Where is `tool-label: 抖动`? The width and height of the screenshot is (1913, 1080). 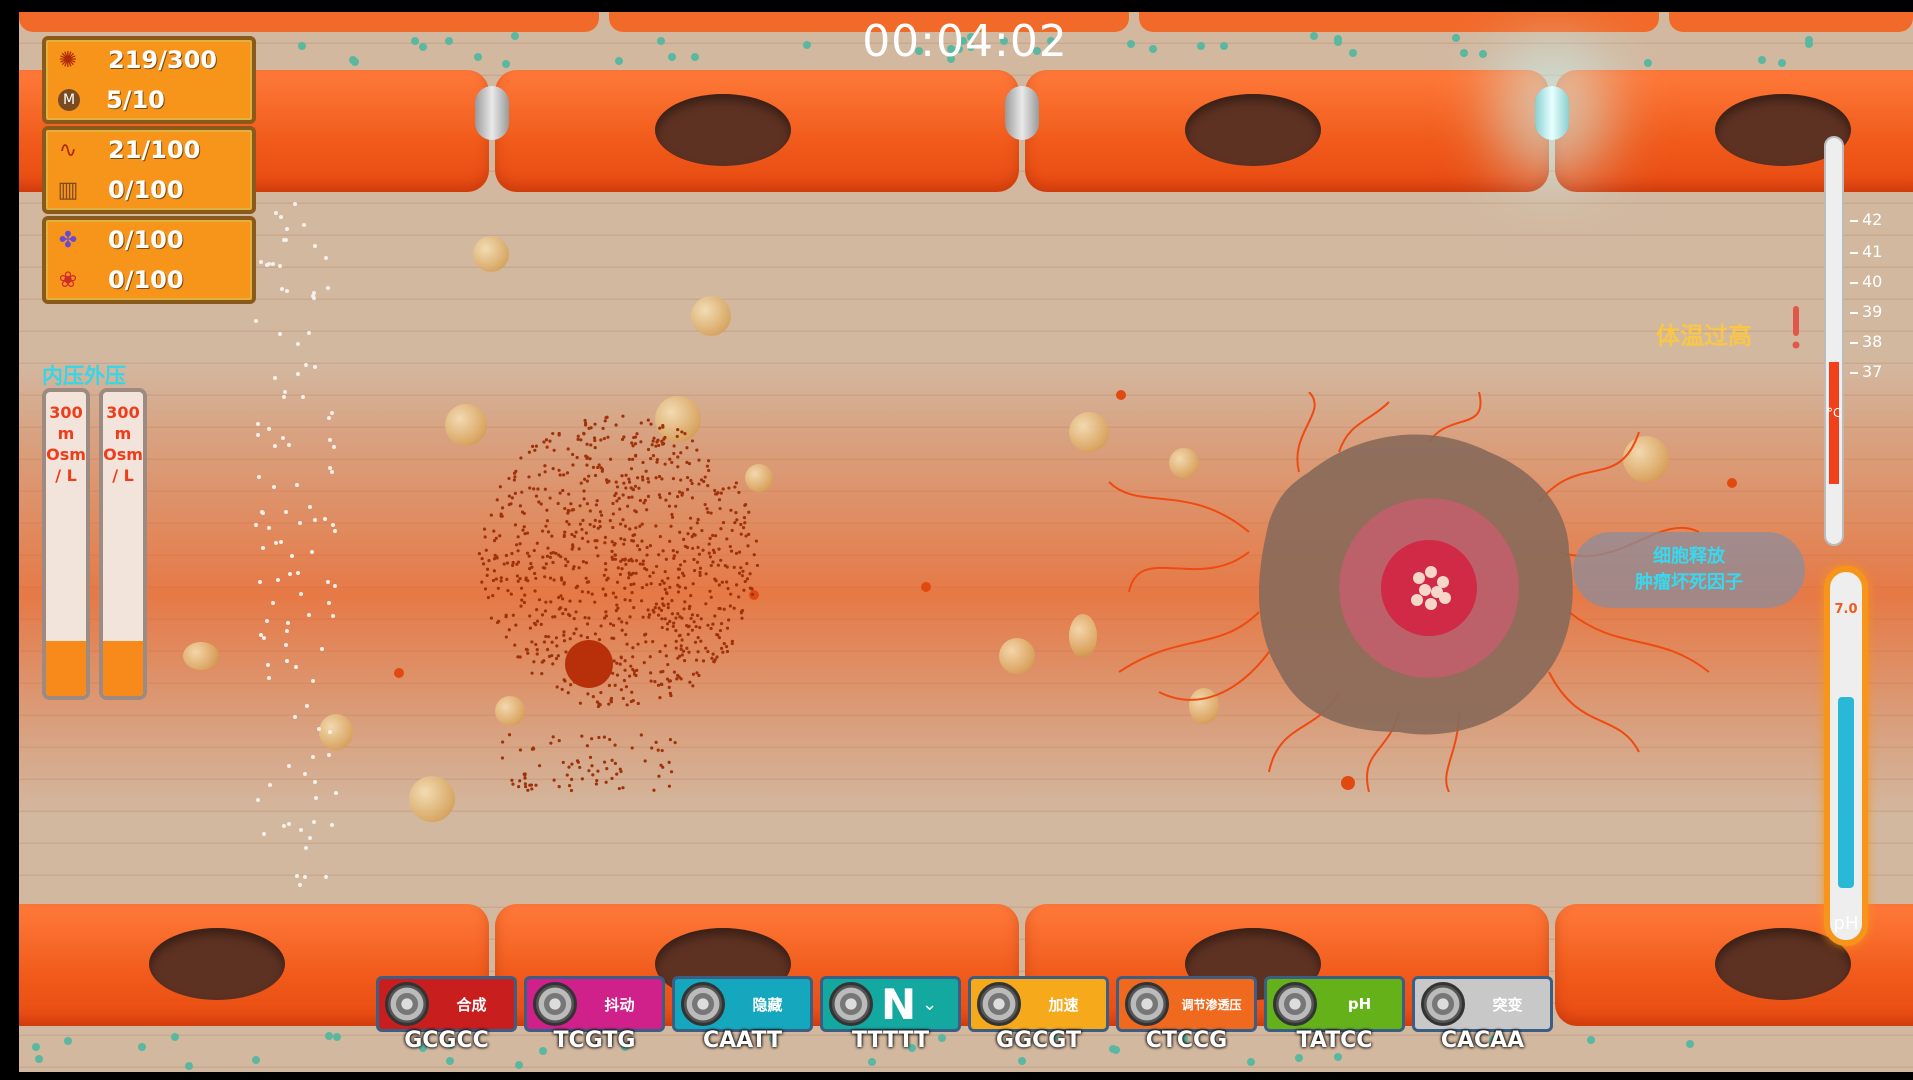
tool-label: 抖动 is located at coordinates (619, 1004).